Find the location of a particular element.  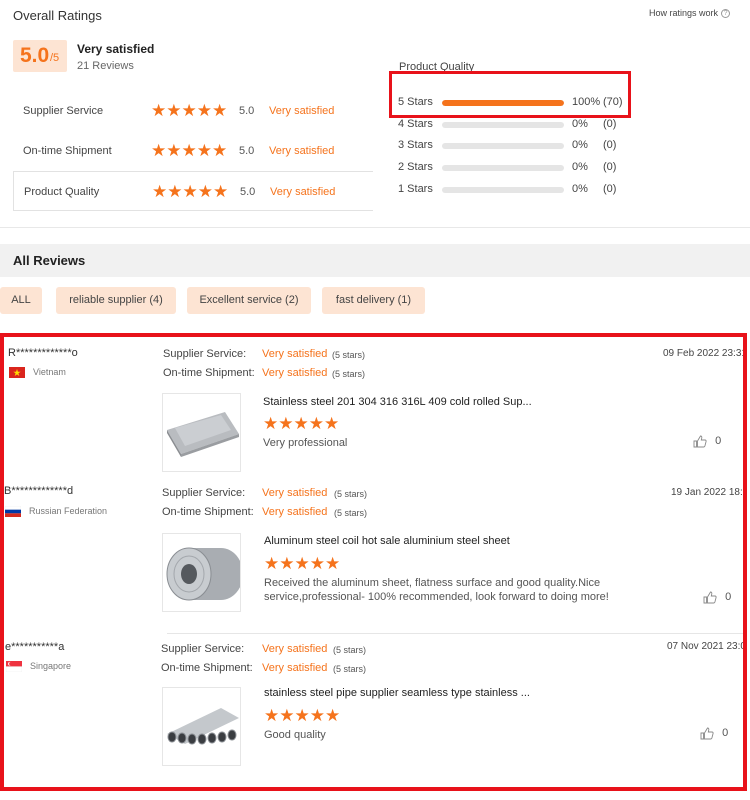

question-circle-icon: ? is located at coordinates (726, 14).